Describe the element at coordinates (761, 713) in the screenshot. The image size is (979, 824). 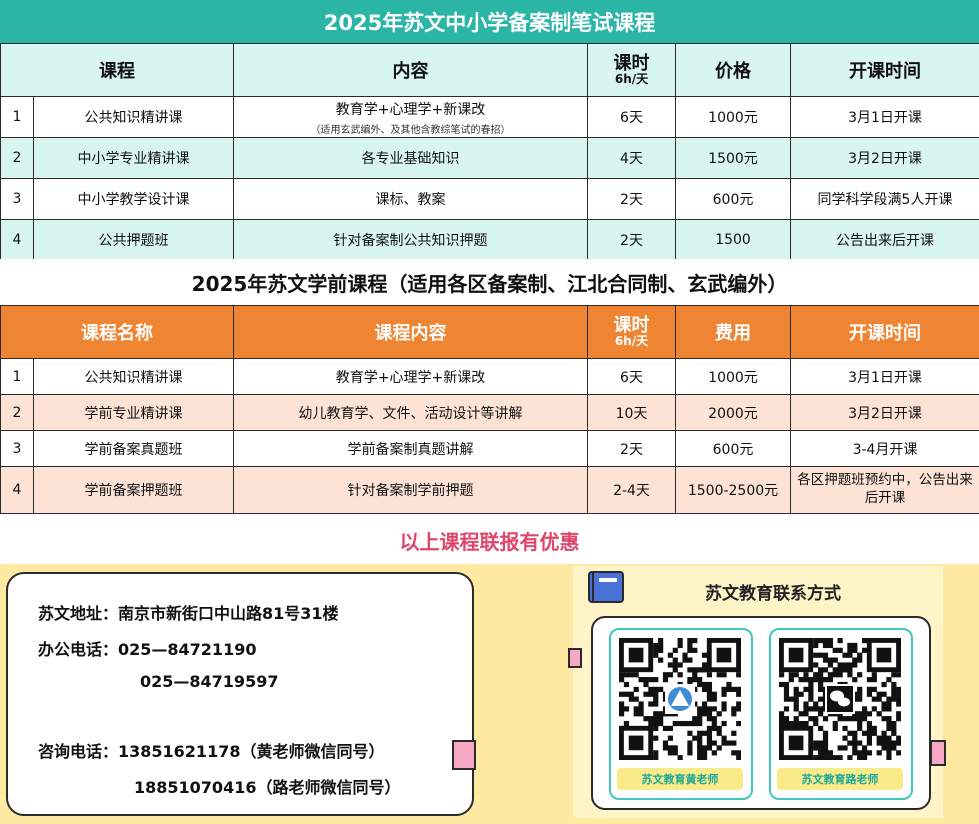
I see `qr-card-container: 苏文教育黄老师 苏文教育路老师` at that location.